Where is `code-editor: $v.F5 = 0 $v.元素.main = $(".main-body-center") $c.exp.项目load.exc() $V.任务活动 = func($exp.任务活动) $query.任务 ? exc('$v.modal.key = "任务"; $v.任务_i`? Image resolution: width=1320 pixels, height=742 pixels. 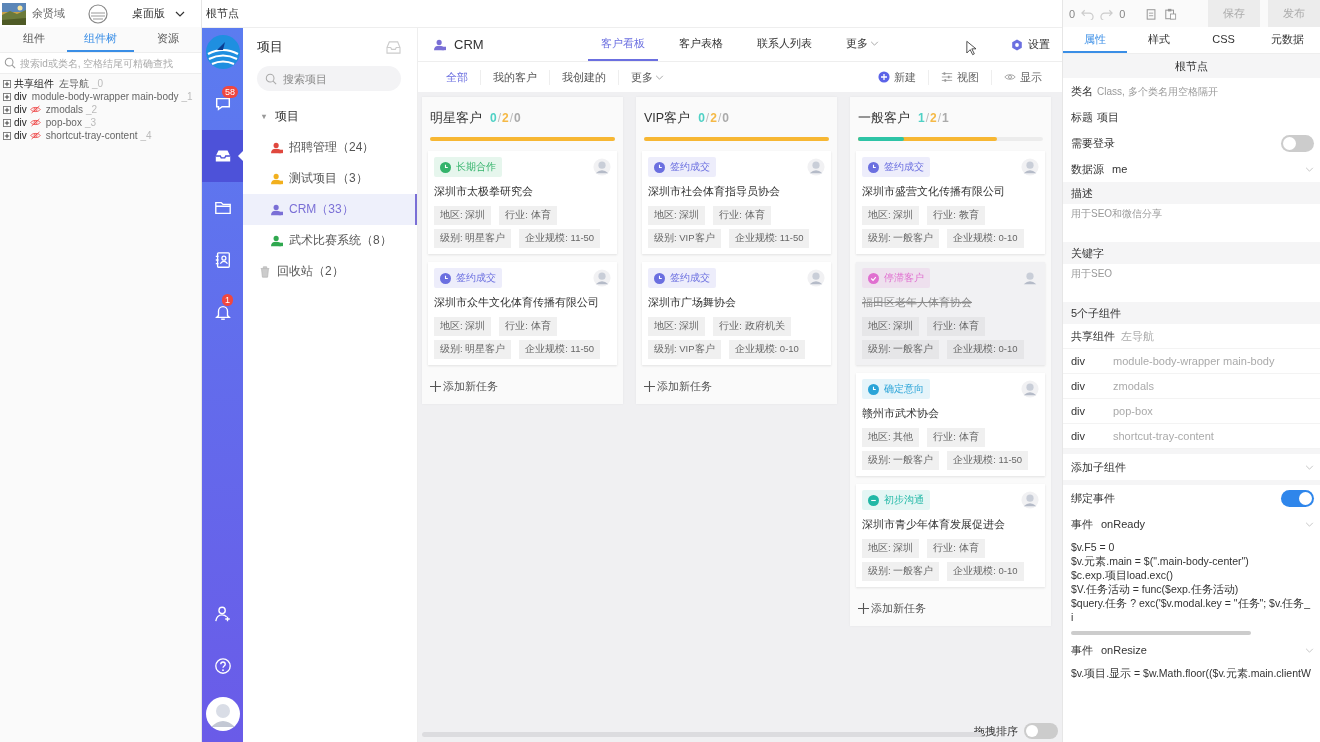 code-editor: $v.F5 = 0 $v.元素.main = $(".main-body-center") $c.exp.项目load.exc() $V.任务活动 = func($exp.任务活动) $query.任务 ? exc('$v.modal.key = "任务"; $v.任务_i is located at coordinates (1191, 582).